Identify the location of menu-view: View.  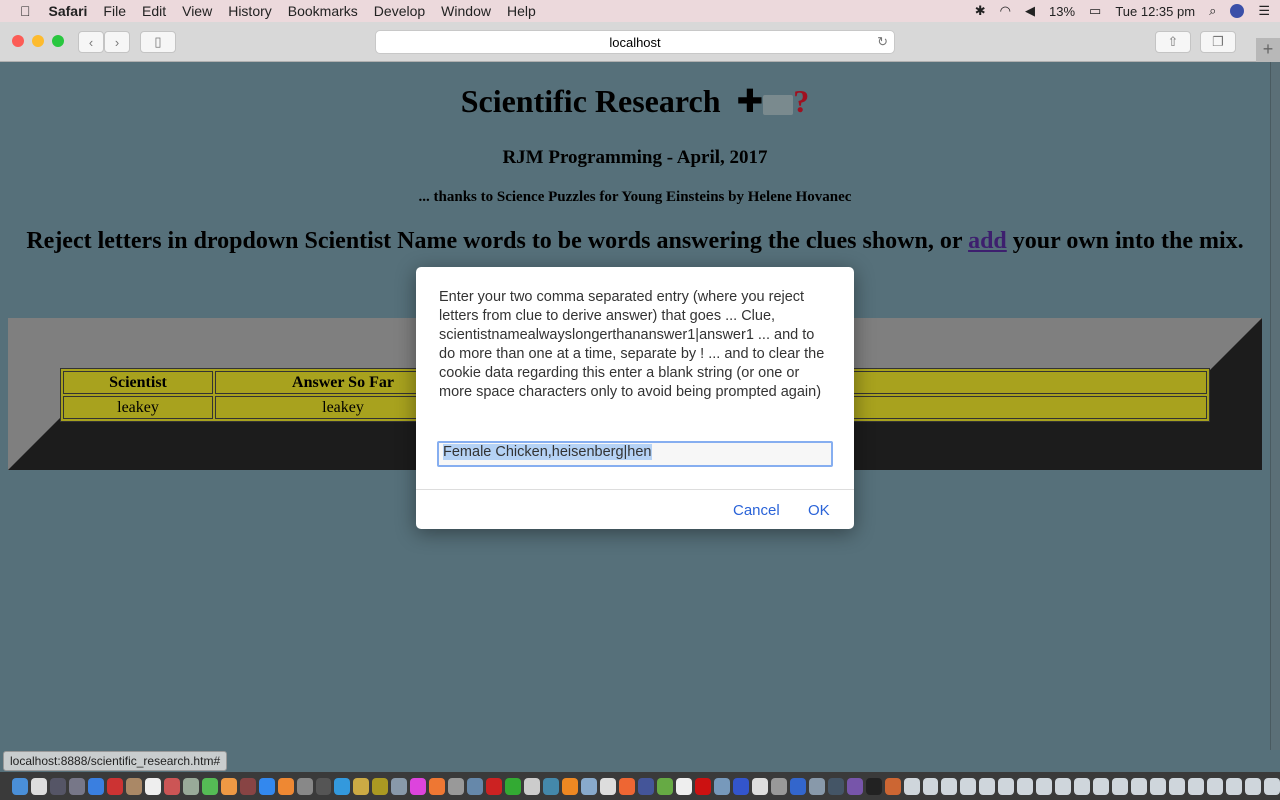
(197, 11).